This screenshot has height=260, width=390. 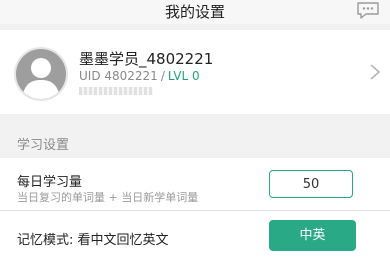 What do you see at coordinates (368, 10) in the screenshot?
I see `chat-bubble-icon` at bounding box center [368, 10].